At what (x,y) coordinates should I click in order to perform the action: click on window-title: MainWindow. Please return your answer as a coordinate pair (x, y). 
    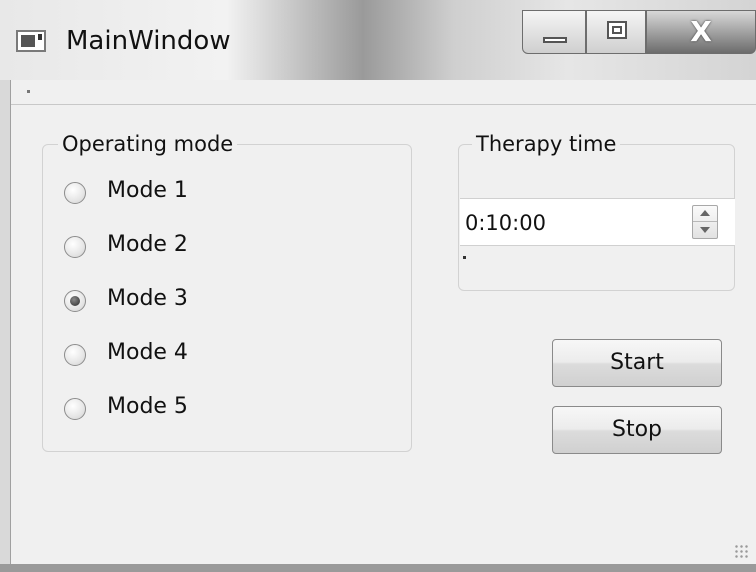
    Looking at the image, I should click on (148, 41).